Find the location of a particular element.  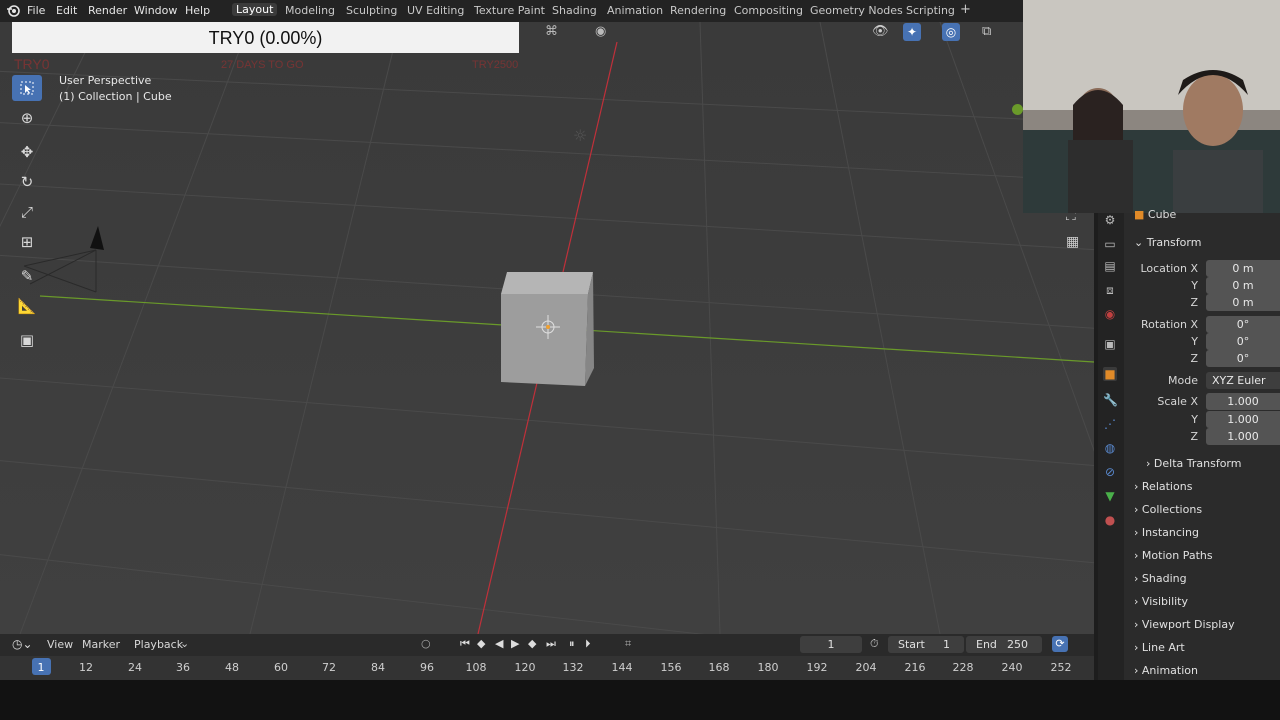

chevron-right-icon: › is located at coordinates (1138, 486).